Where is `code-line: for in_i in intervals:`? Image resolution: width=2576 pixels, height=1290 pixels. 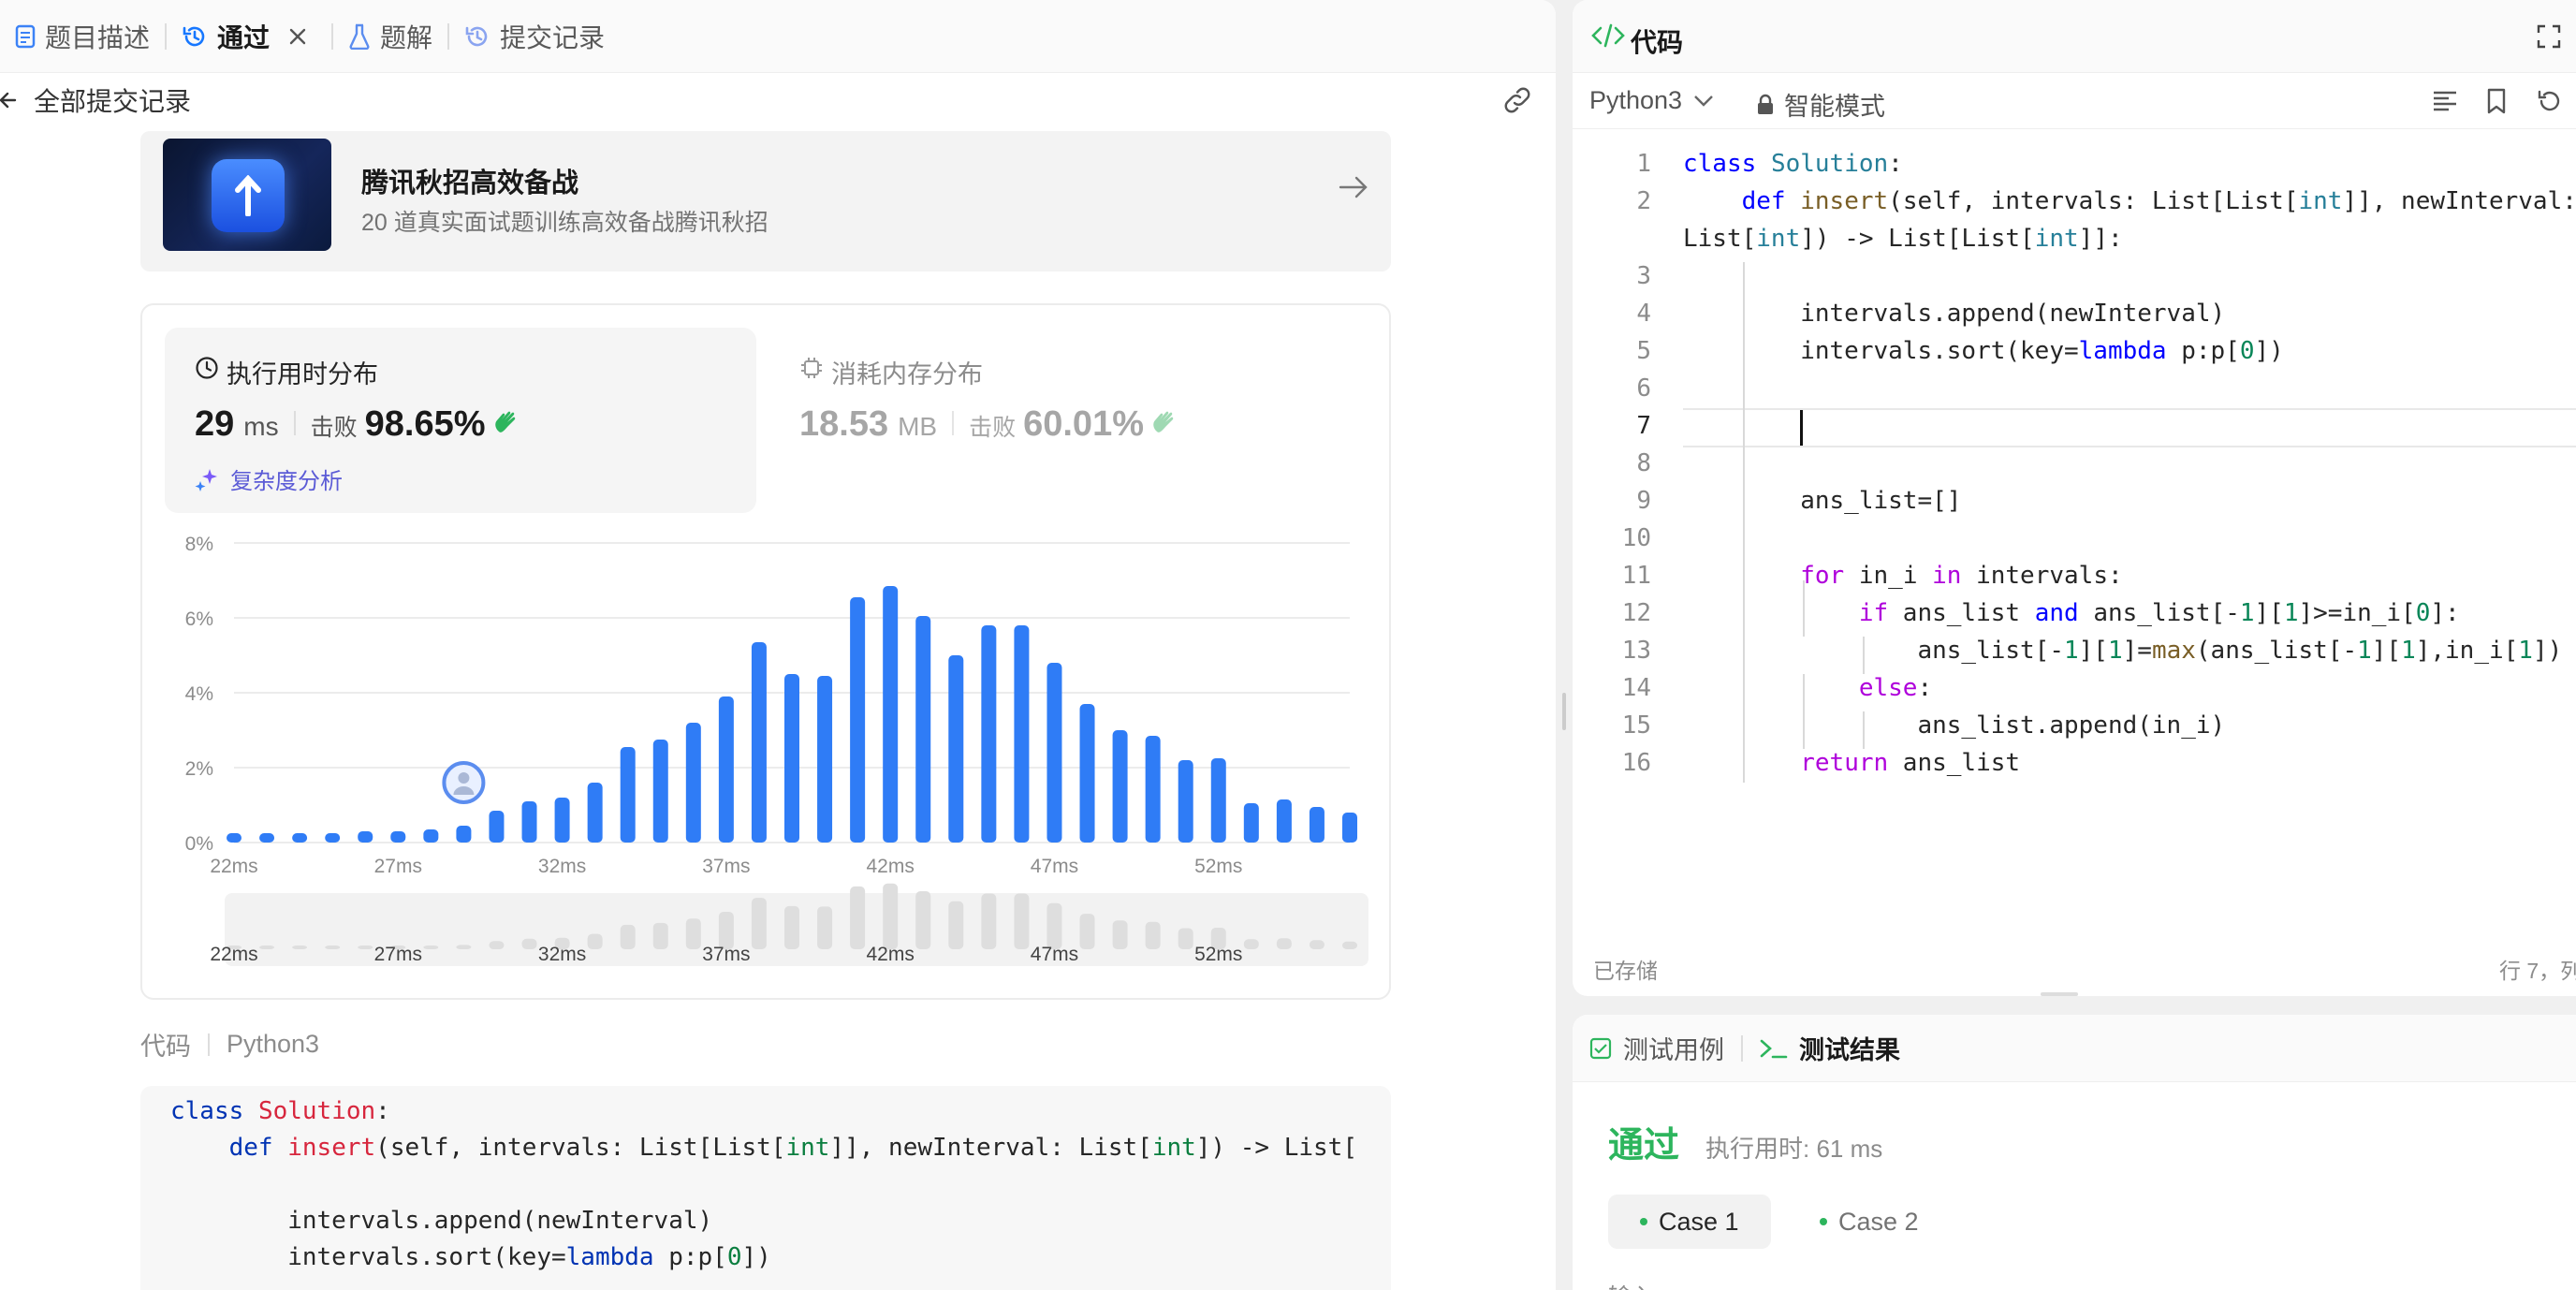
code-line: for in_i in intervals: is located at coordinates (1961, 576).